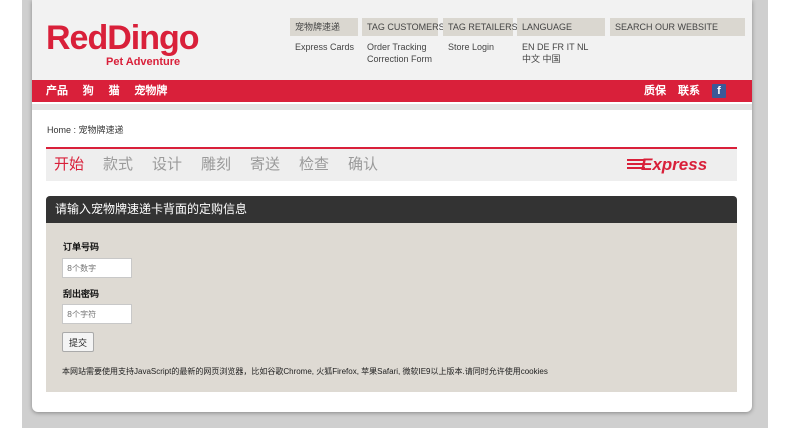 This screenshot has width=790, height=448. Describe the element at coordinates (674, 164) in the screenshot. I see `express-wordmark: Express` at that location.